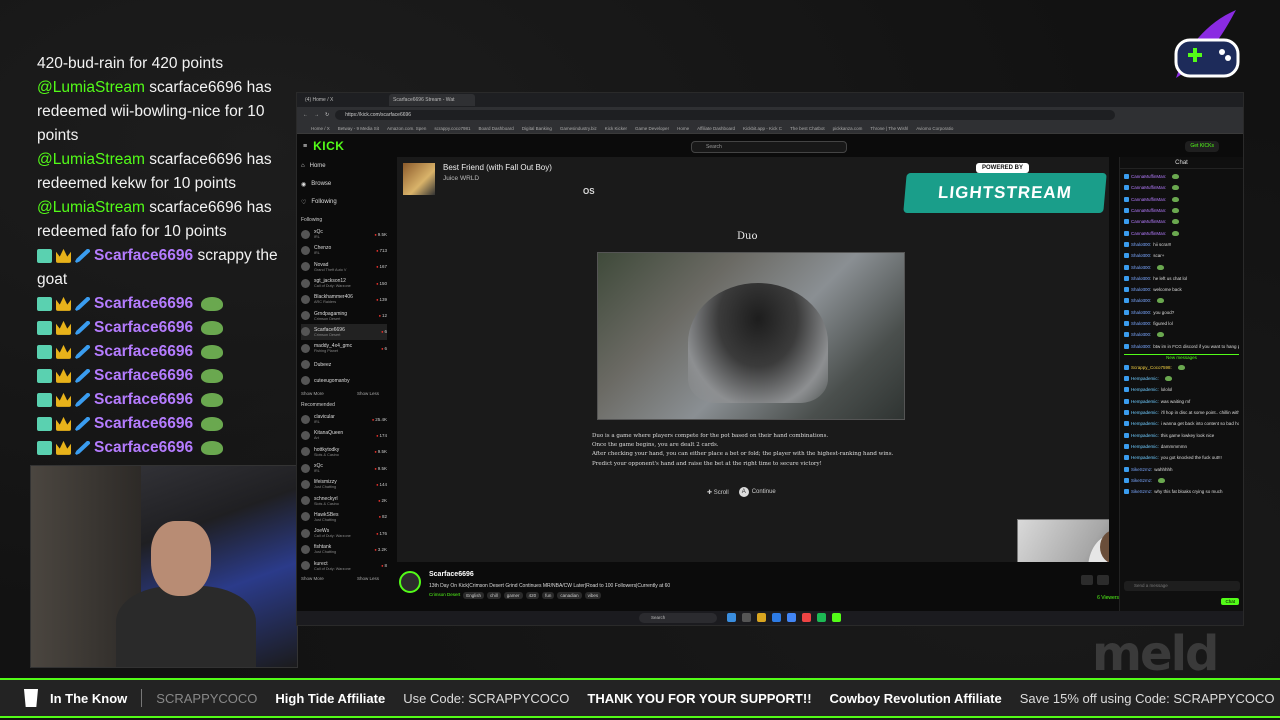 This screenshot has width=1280, height=720. Describe the element at coordinates (532, 595) in the screenshot. I see `stream-tag: 420` at that location.